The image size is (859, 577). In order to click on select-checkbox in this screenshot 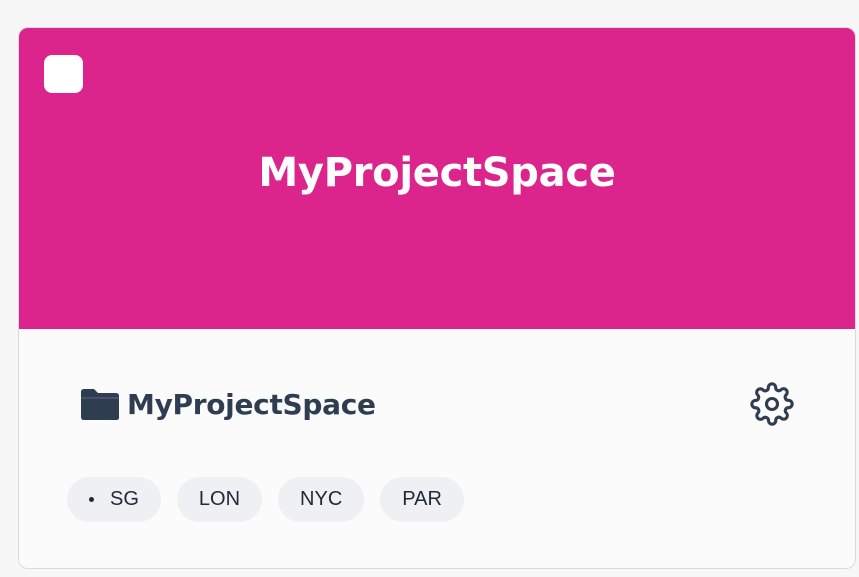, I will do `click(63, 74)`.